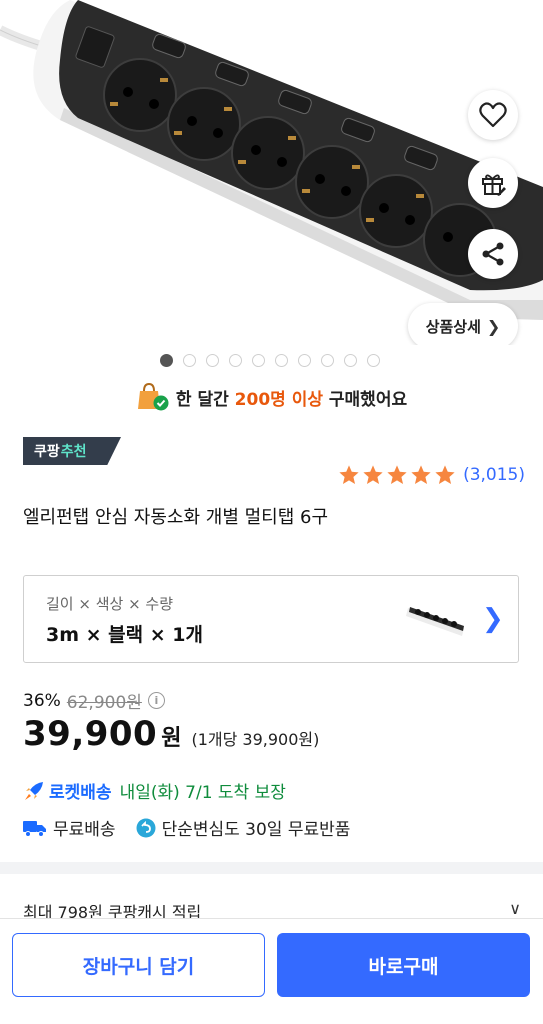  Describe the element at coordinates (110, 604) in the screenshot. I see `option-label: 길이 × 색상 × 수량` at that location.